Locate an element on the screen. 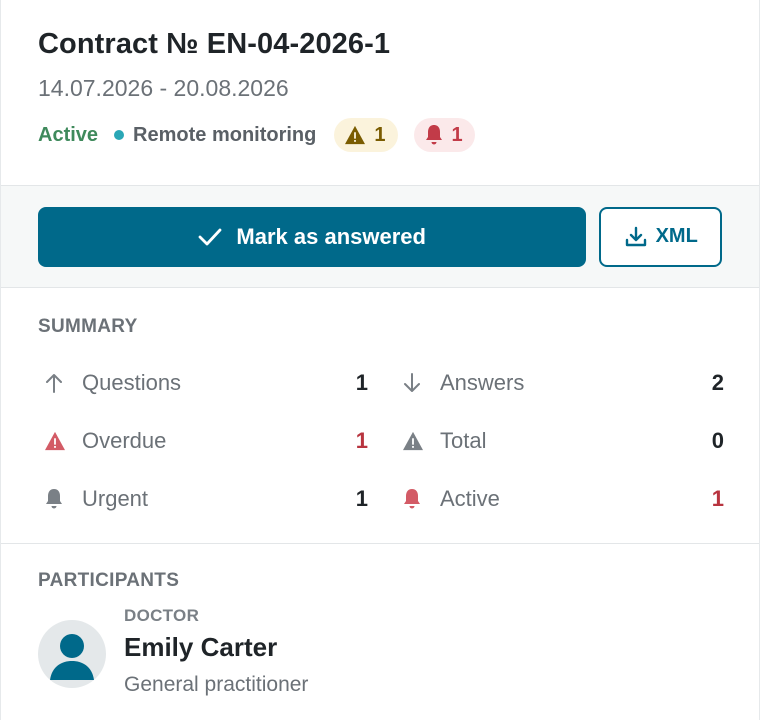  download-icon is located at coordinates (635, 236).